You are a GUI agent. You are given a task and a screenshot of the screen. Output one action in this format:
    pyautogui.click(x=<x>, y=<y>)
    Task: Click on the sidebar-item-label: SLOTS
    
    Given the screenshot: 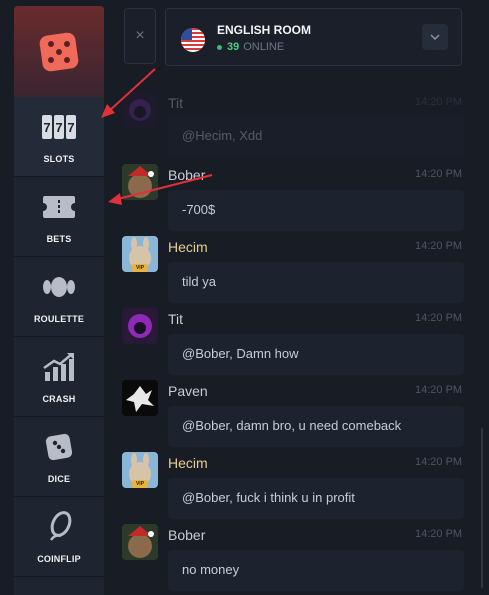 What is the action you would take?
    pyautogui.click(x=59, y=158)
    